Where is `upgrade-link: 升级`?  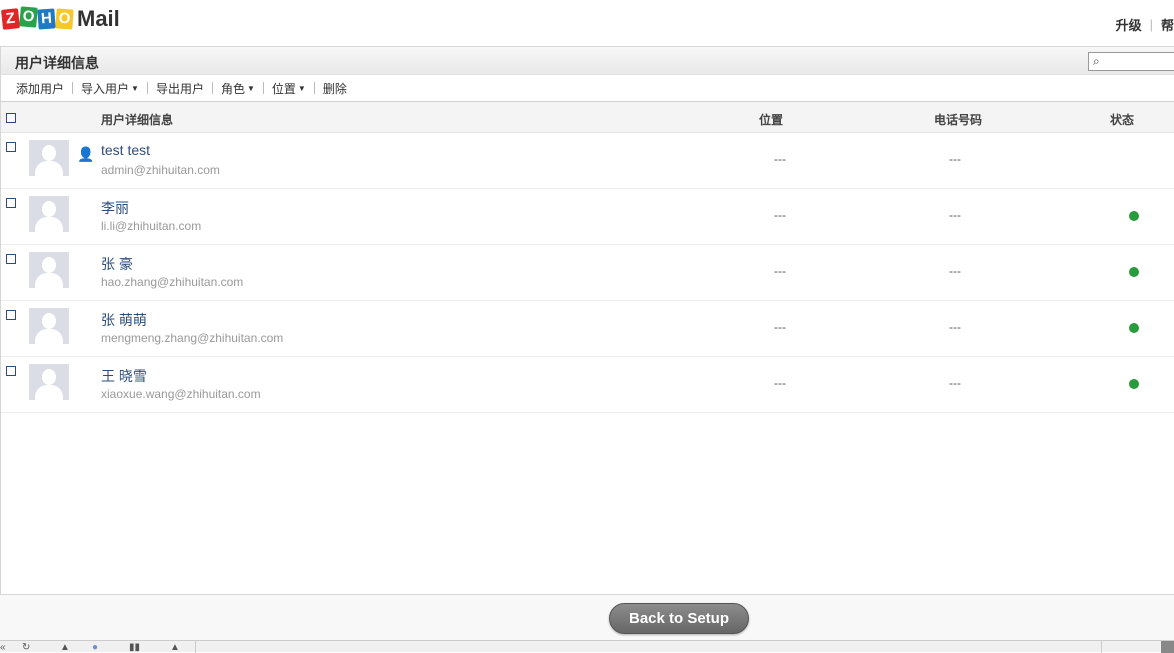
upgrade-link: 升级 is located at coordinates (1129, 24).